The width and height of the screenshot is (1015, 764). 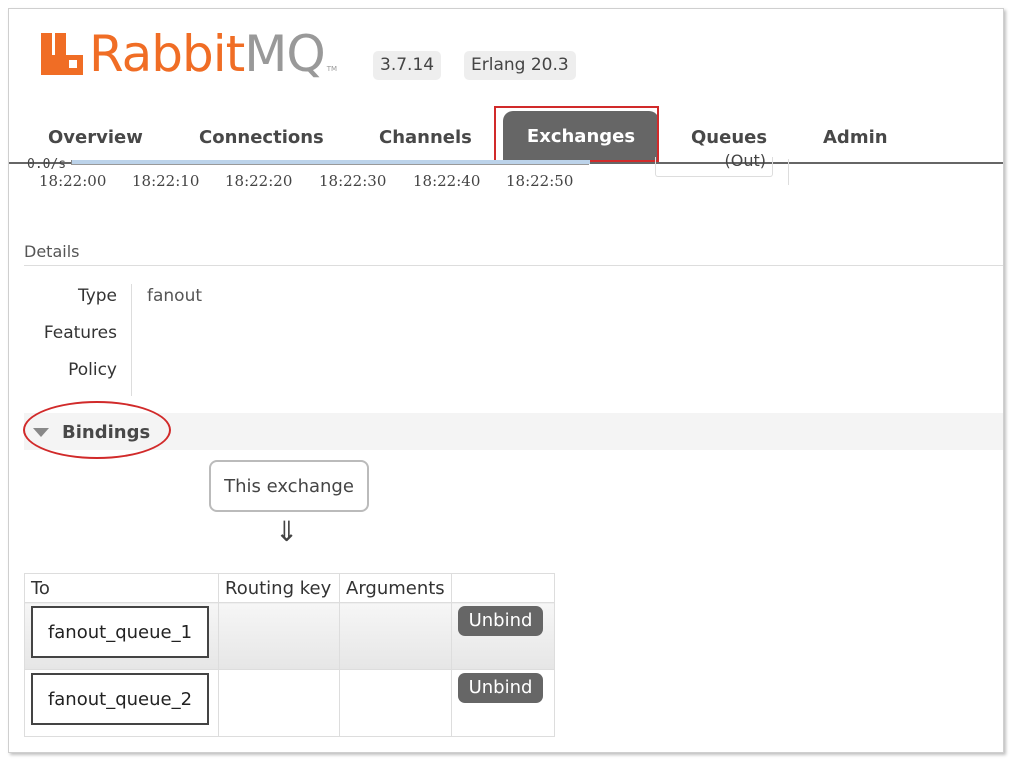 I want to click on column-header-actions, so click(x=503, y=588).